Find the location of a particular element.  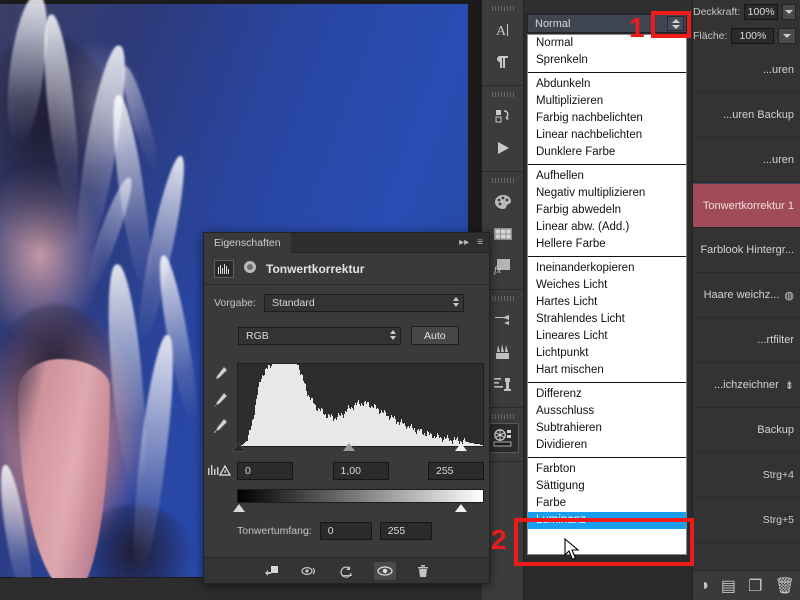

input-gamma-field: 1,00 is located at coordinates (360, 471).